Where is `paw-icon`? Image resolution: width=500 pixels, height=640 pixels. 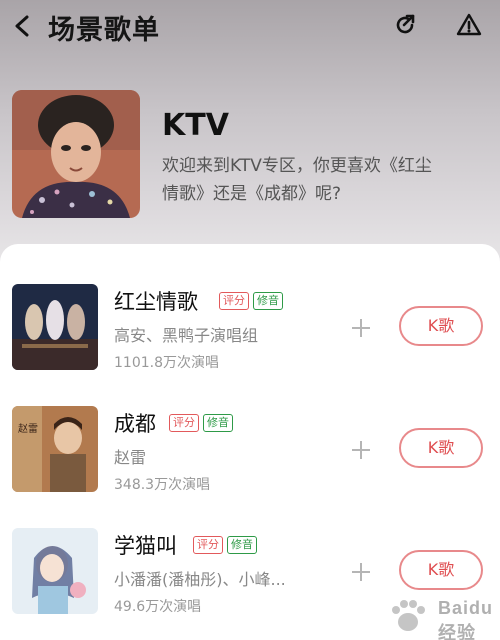
paw-icon is located at coordinates (408, 615).